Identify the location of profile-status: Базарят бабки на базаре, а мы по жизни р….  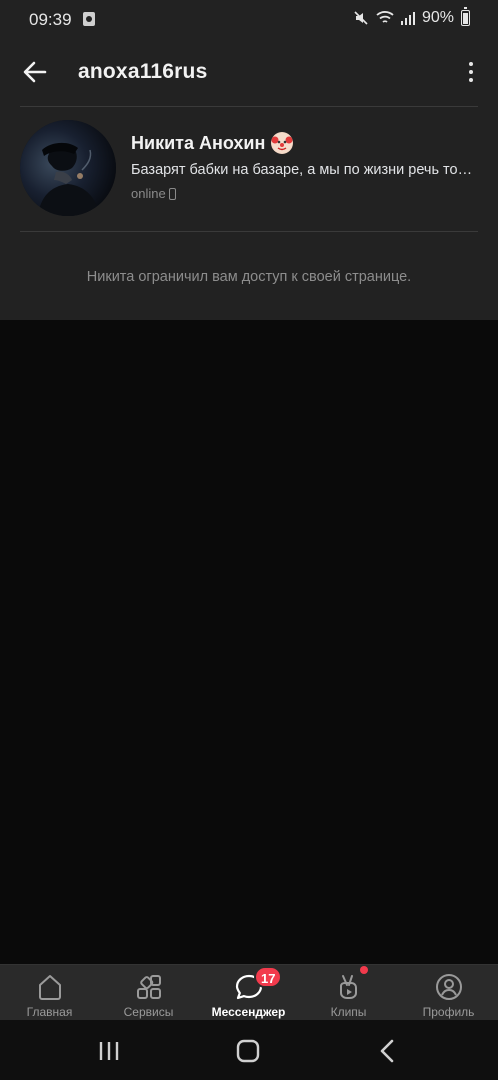
(302, 170).